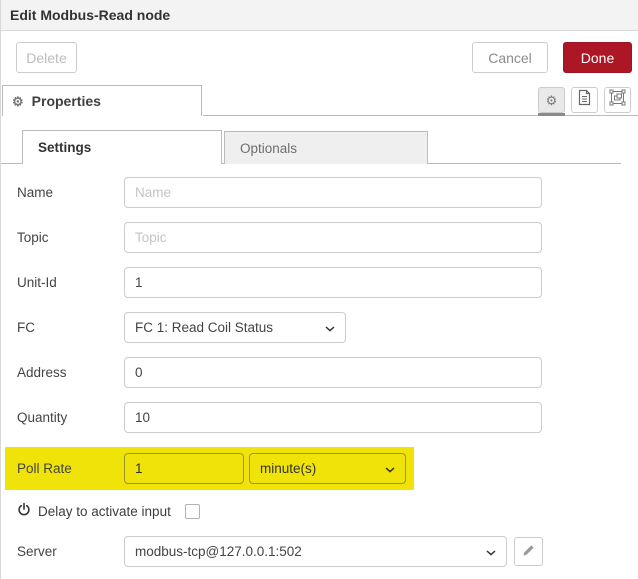 This screenshot has width=638, height=579. What do you see at coordinates (104, 511) in the screenshot?
I see `delay-label: Delay to activate input` at bounding box center [104, 511].